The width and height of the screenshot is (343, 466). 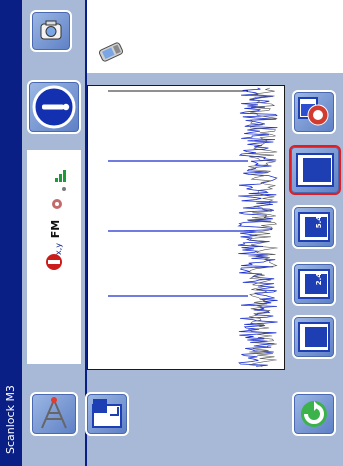 I want to click on phone-icon, so click(x=111, y=52).